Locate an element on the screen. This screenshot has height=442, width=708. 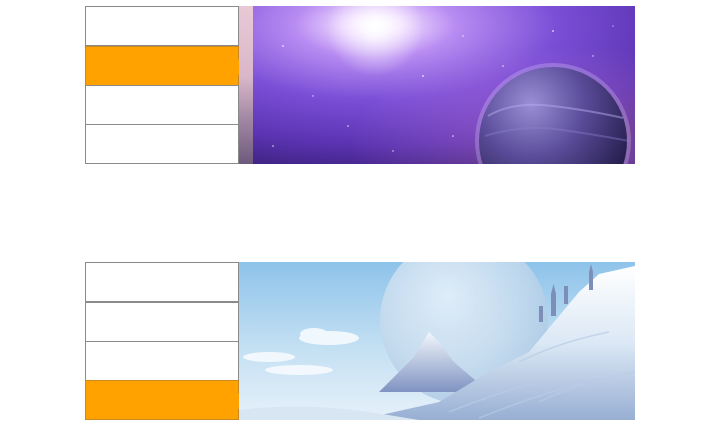
slider-tab-2-active is located at coordinates (166, 66).